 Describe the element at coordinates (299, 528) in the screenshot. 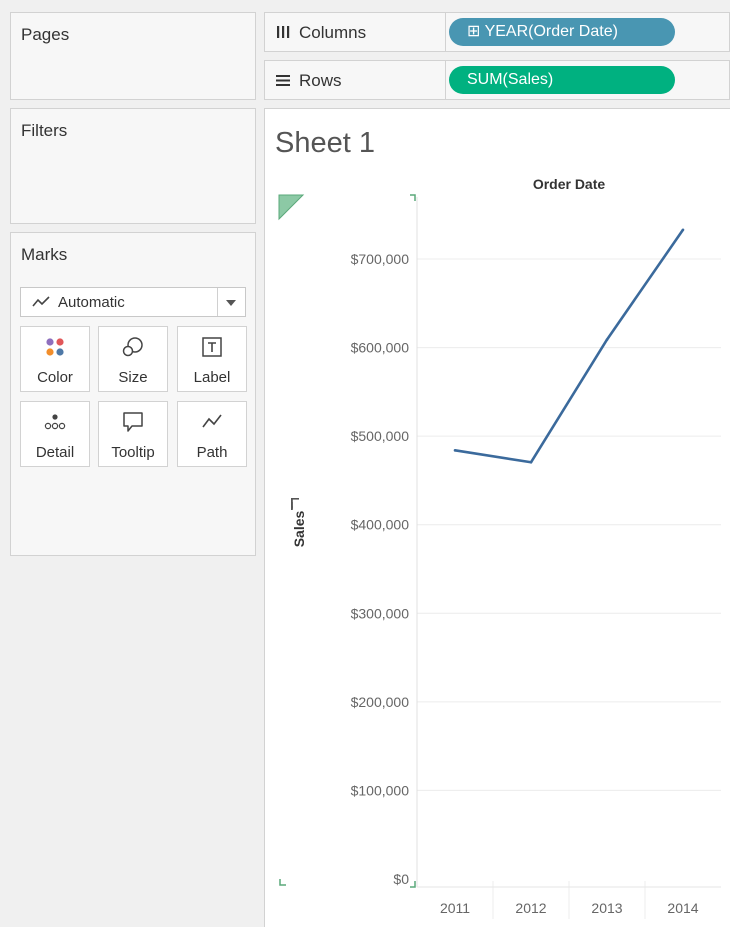

I see `y-axis-title: Sales` at that location.